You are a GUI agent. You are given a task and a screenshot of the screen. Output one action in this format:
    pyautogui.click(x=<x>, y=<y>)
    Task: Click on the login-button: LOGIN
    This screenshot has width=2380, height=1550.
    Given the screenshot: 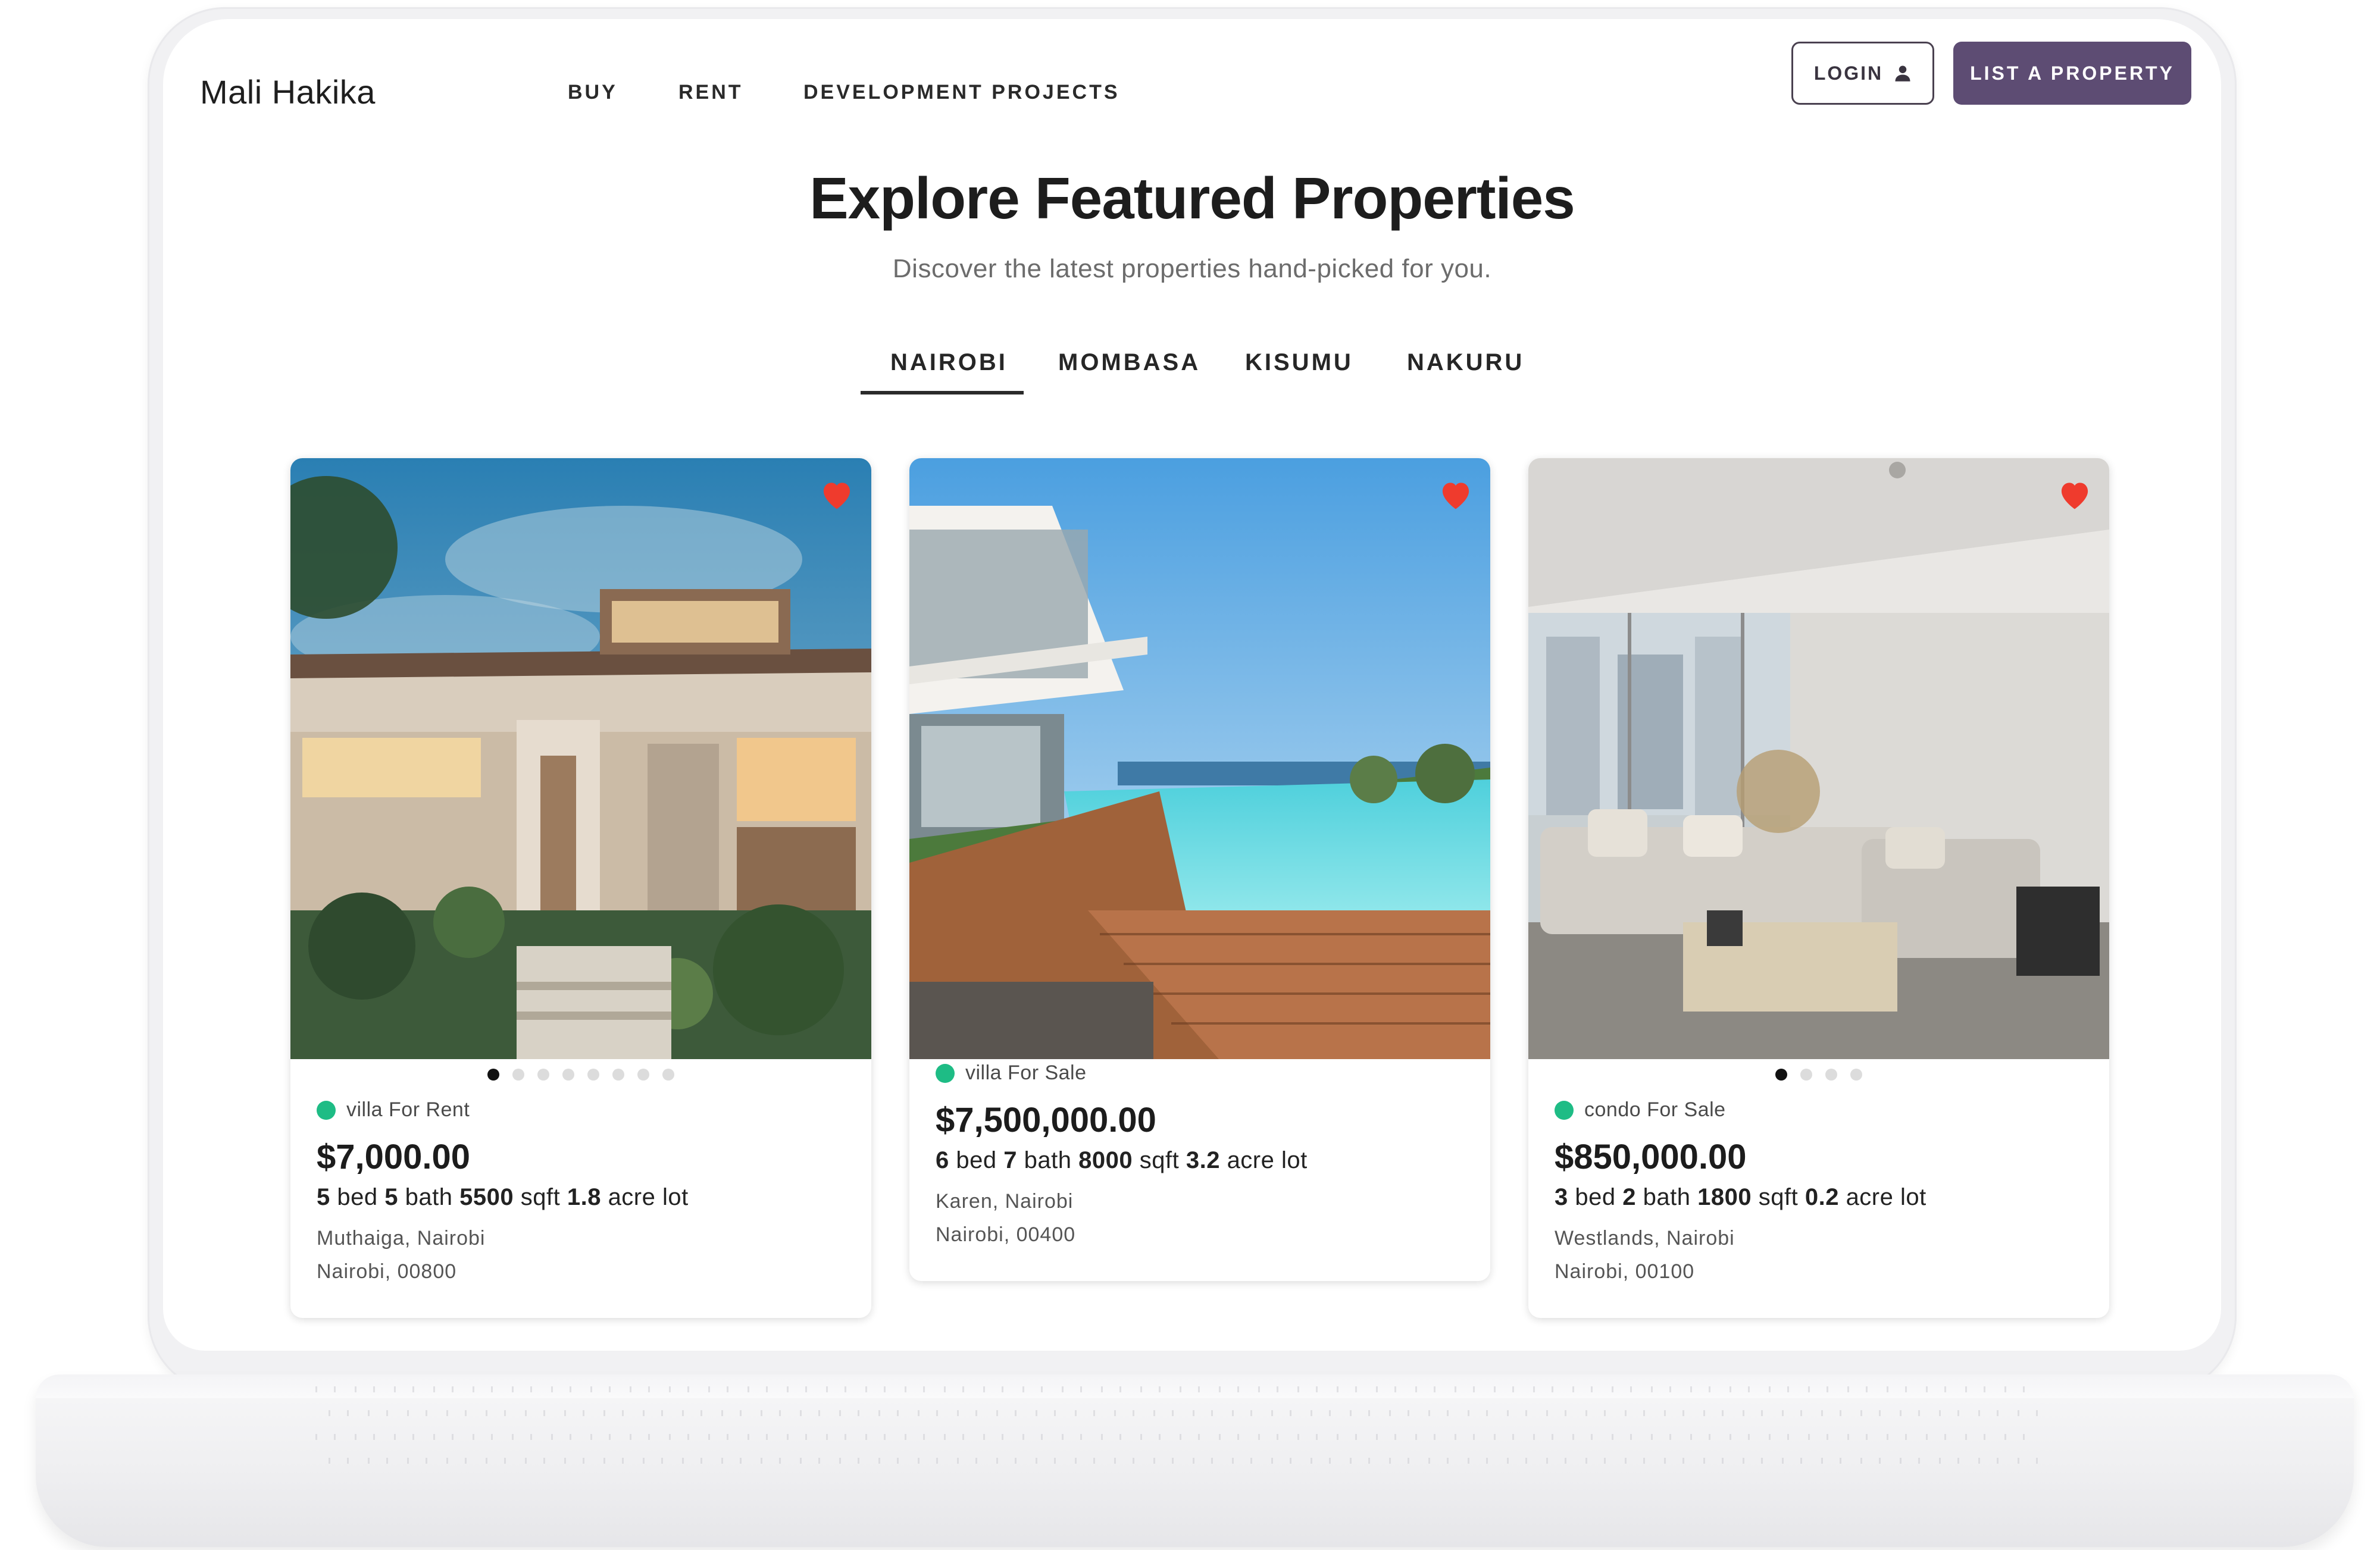 What is the action you would take?
    pyautogui.click(x=1862, y=73)
    